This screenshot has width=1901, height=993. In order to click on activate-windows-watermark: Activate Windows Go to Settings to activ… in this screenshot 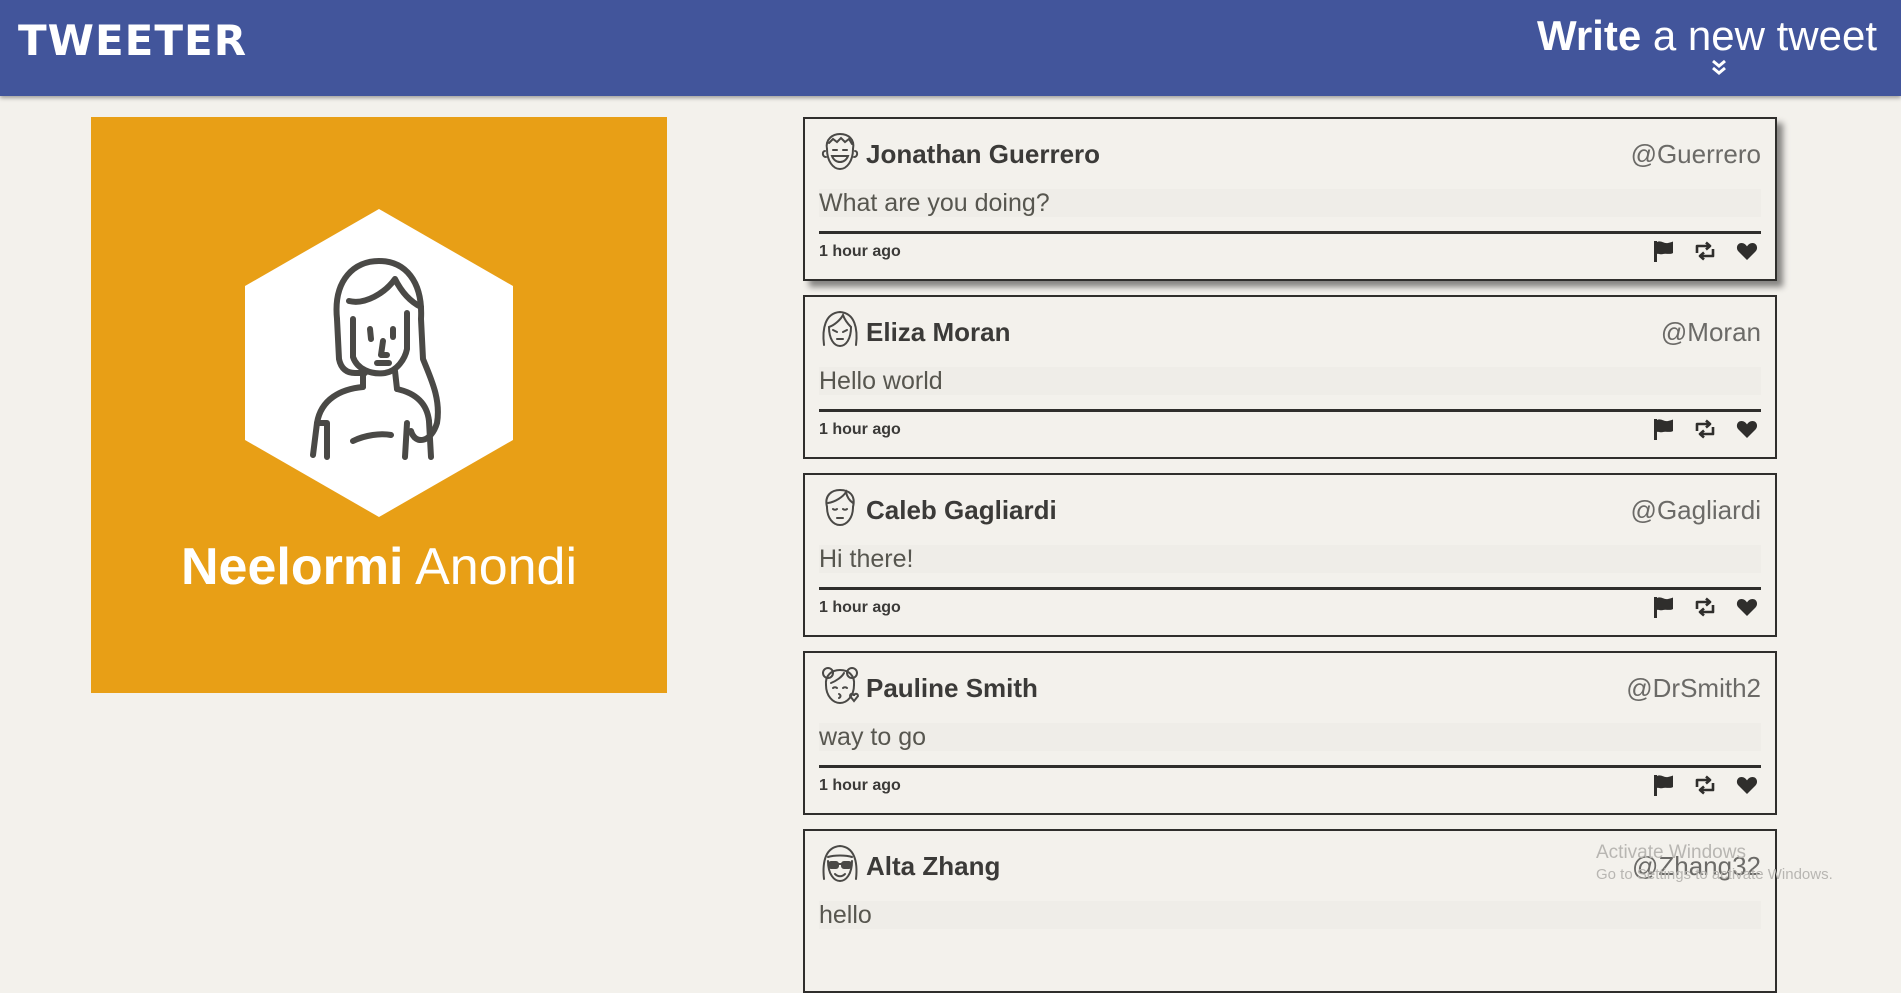, I will do `click(1714, 862)`.